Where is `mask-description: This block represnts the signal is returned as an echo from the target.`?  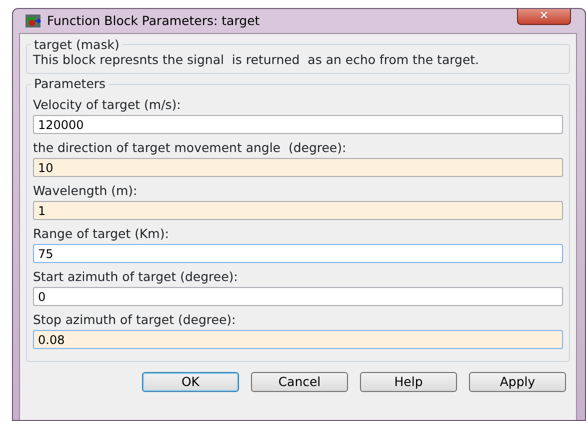 mask-description: This block represnts the signal is returned as an echo from the target. is located at coordinates (256, 60).